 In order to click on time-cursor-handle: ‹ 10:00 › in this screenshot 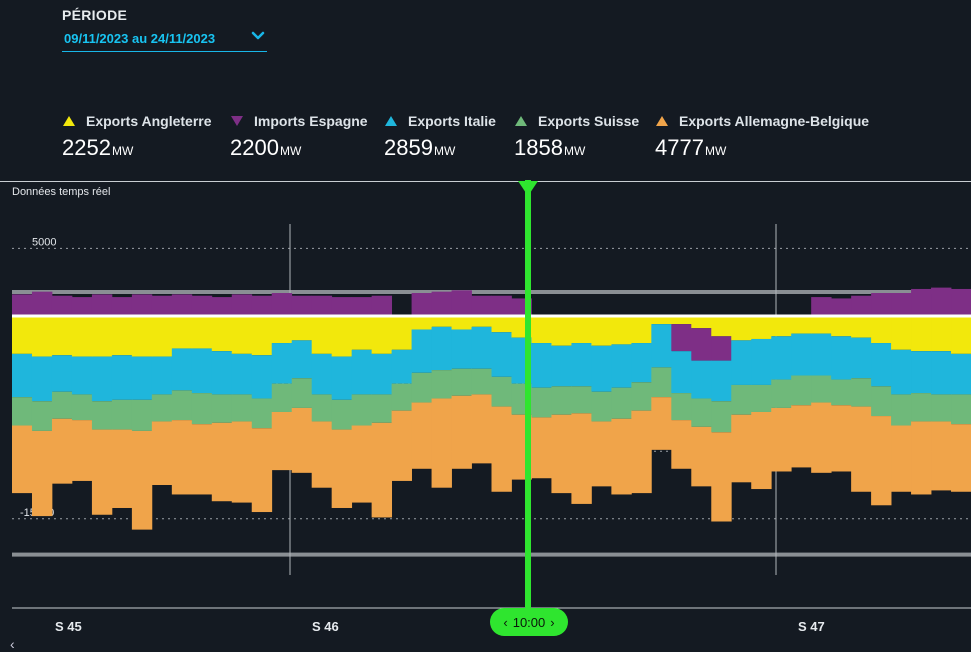, I will do `click(529, 622)`.